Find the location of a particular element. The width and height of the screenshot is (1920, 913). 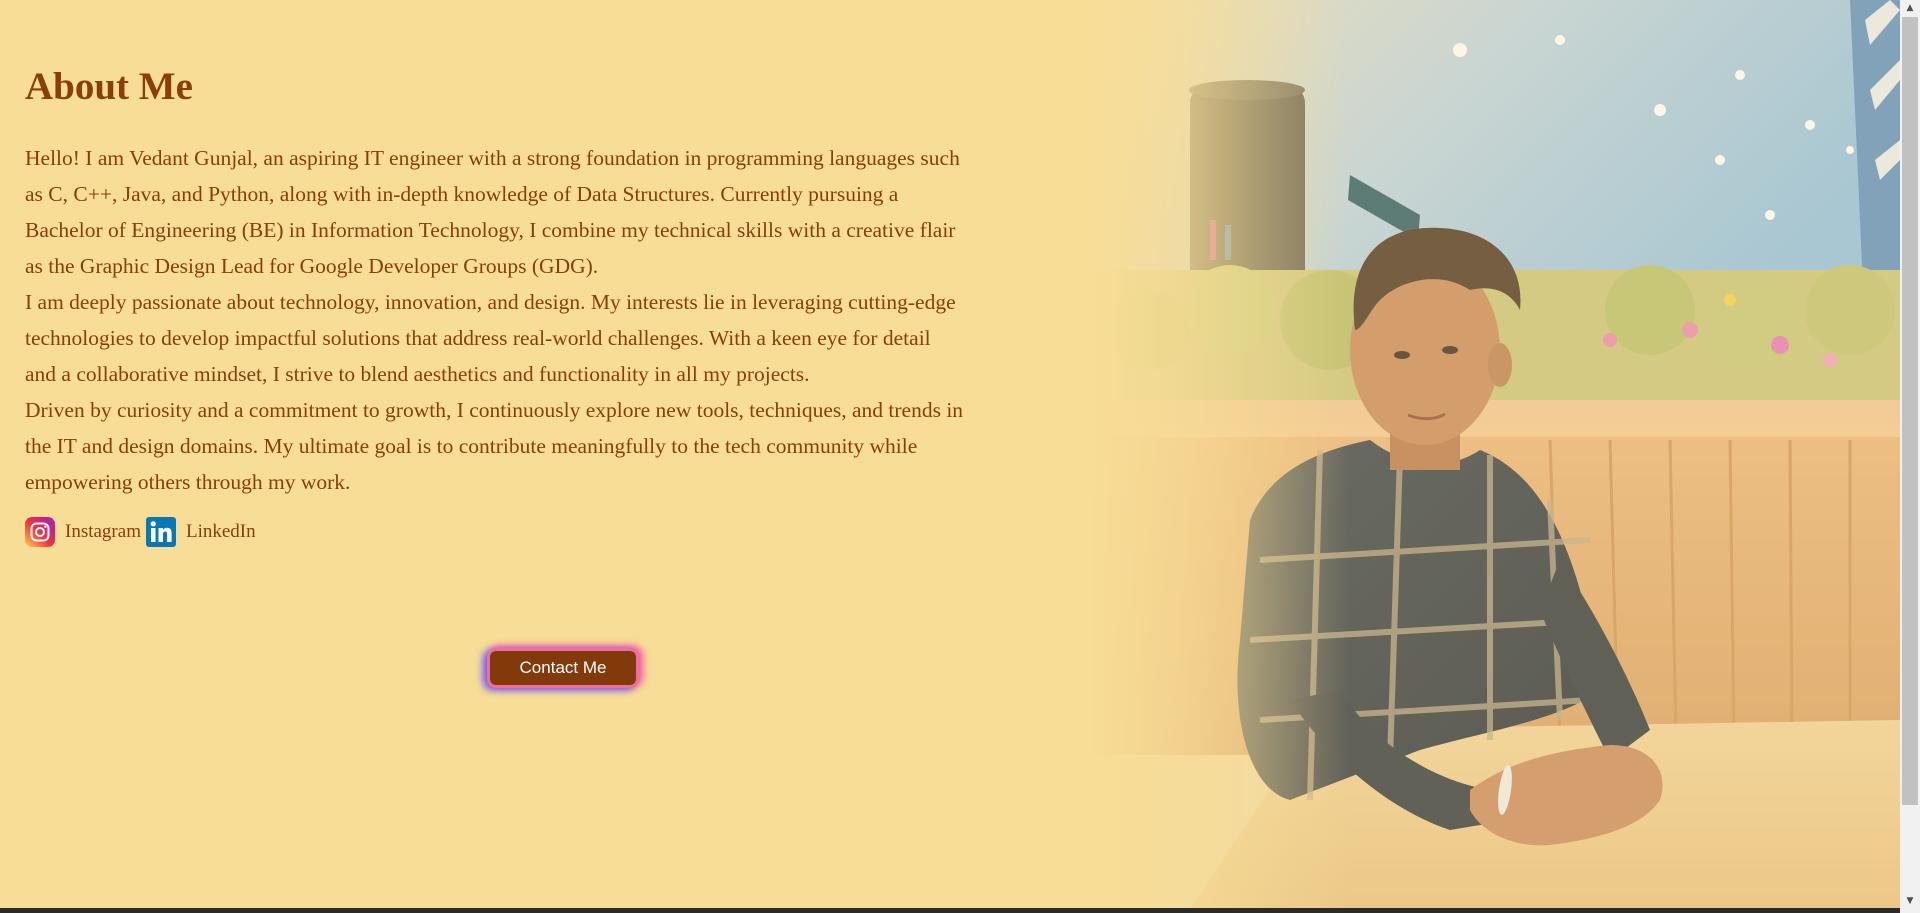

scroll-down-arrow: ▼ is located at coordinates (1910, 901).